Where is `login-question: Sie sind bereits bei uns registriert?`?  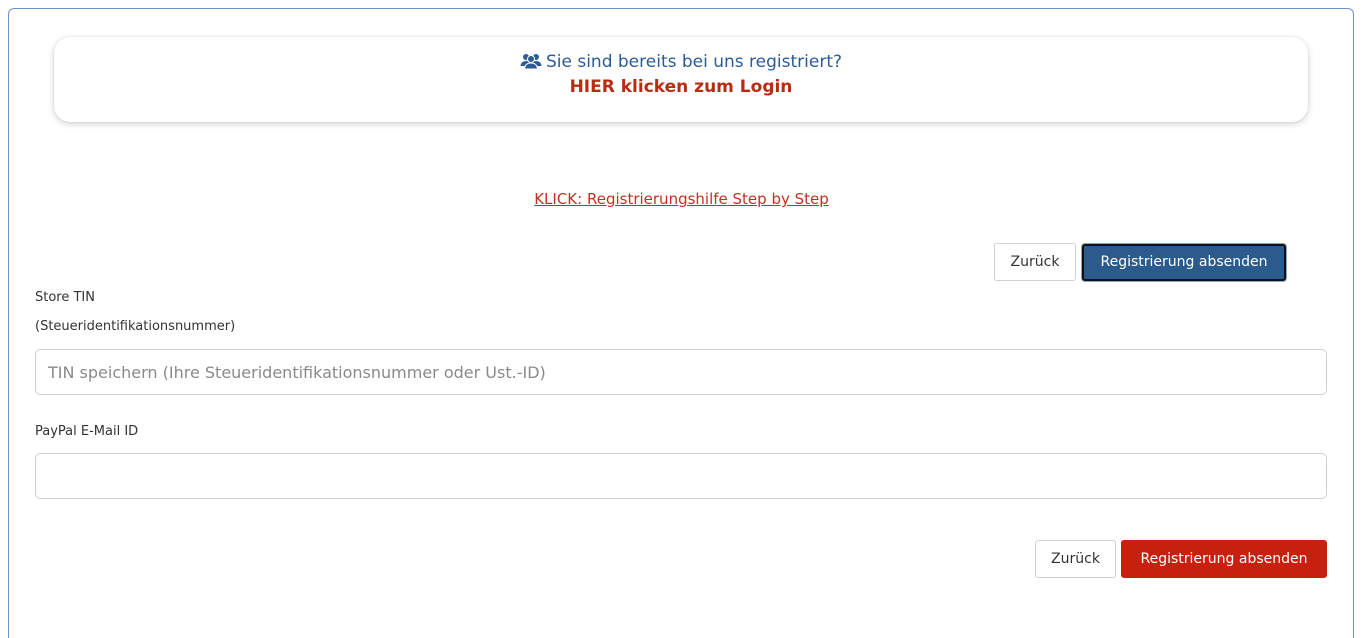 login-question: Sie sind bereits bei uns registriert? is located at coordinates (681, 63).